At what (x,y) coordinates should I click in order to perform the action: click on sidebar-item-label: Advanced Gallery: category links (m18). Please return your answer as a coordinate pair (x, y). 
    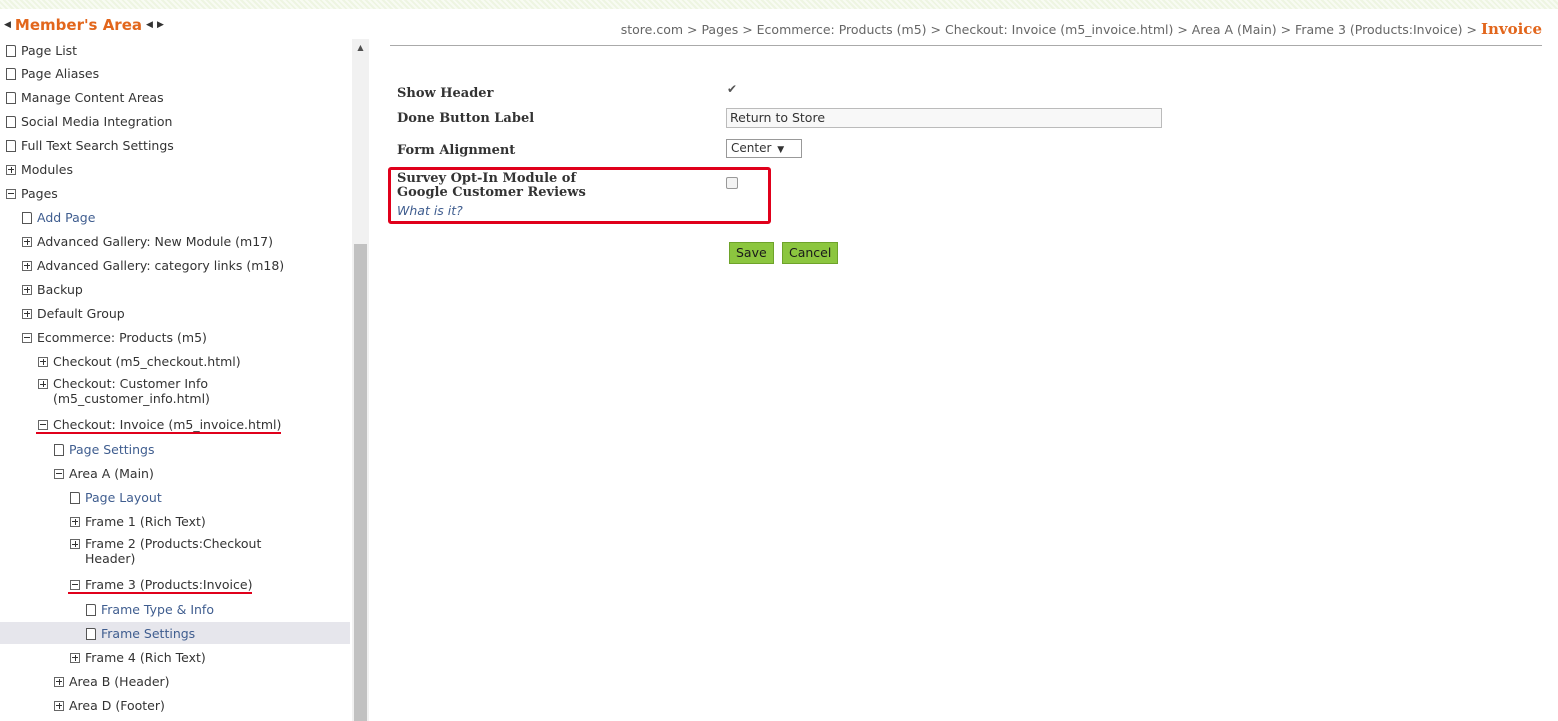
    Looking at the image, I should click on (161, 265).